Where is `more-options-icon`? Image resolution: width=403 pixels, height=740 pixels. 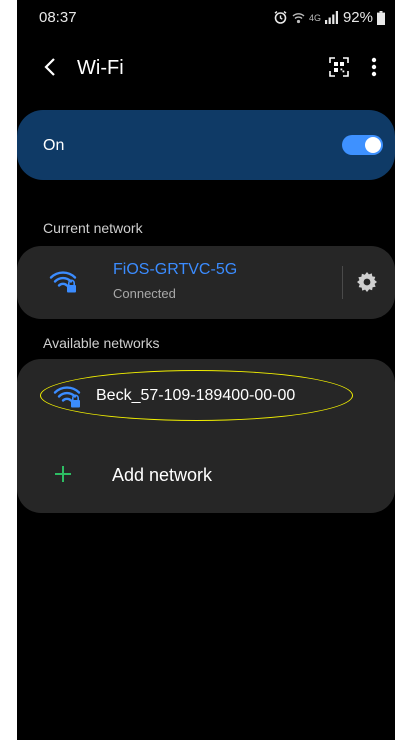
more-options-icon is located at coordinates (374, 69).